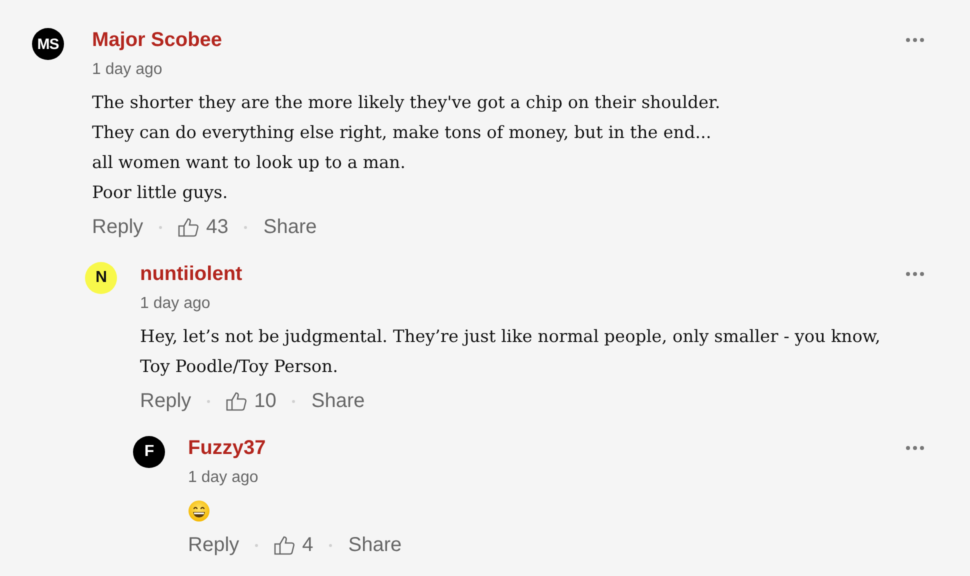 The height and width of the screenshot is (576, 970). What do you see at coordinates (239, 367) in the screenshot?
I see `comment-text: Toy Poodle/Toy Person.` at bounding box center [239, 367].